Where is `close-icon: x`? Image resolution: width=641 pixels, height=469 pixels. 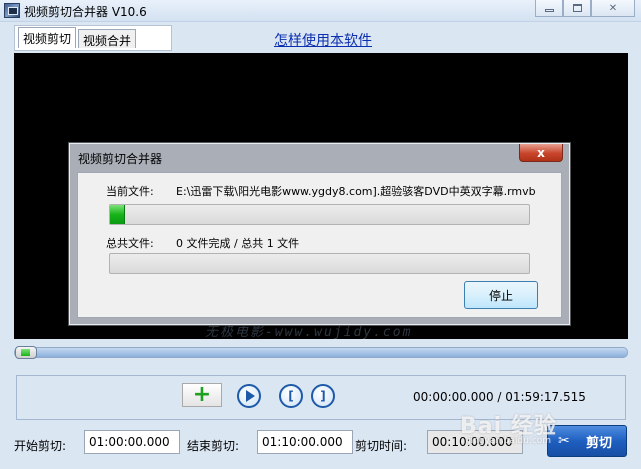 close-icon: x is located at coordinates (541, 152).